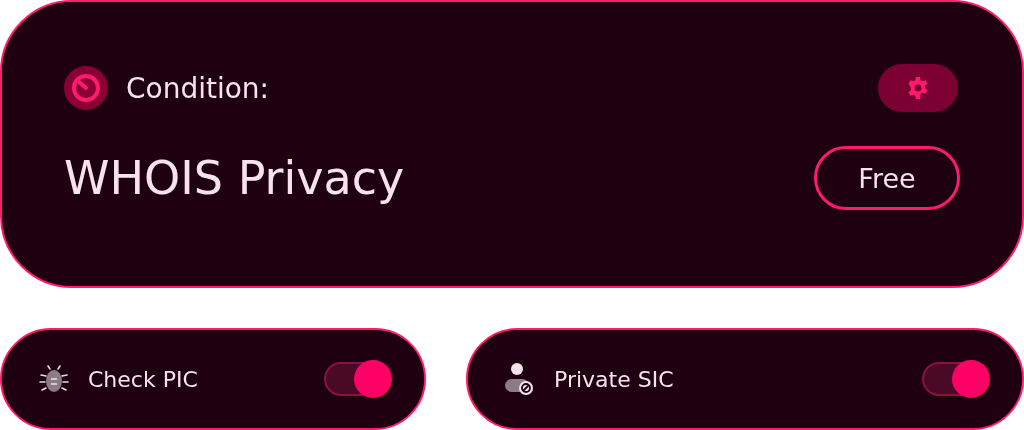 This screenshot has height=430, width=1024. Describe the element at coordinates (887, 178) in the screenshot. I see `price-badge: Free` at that location.